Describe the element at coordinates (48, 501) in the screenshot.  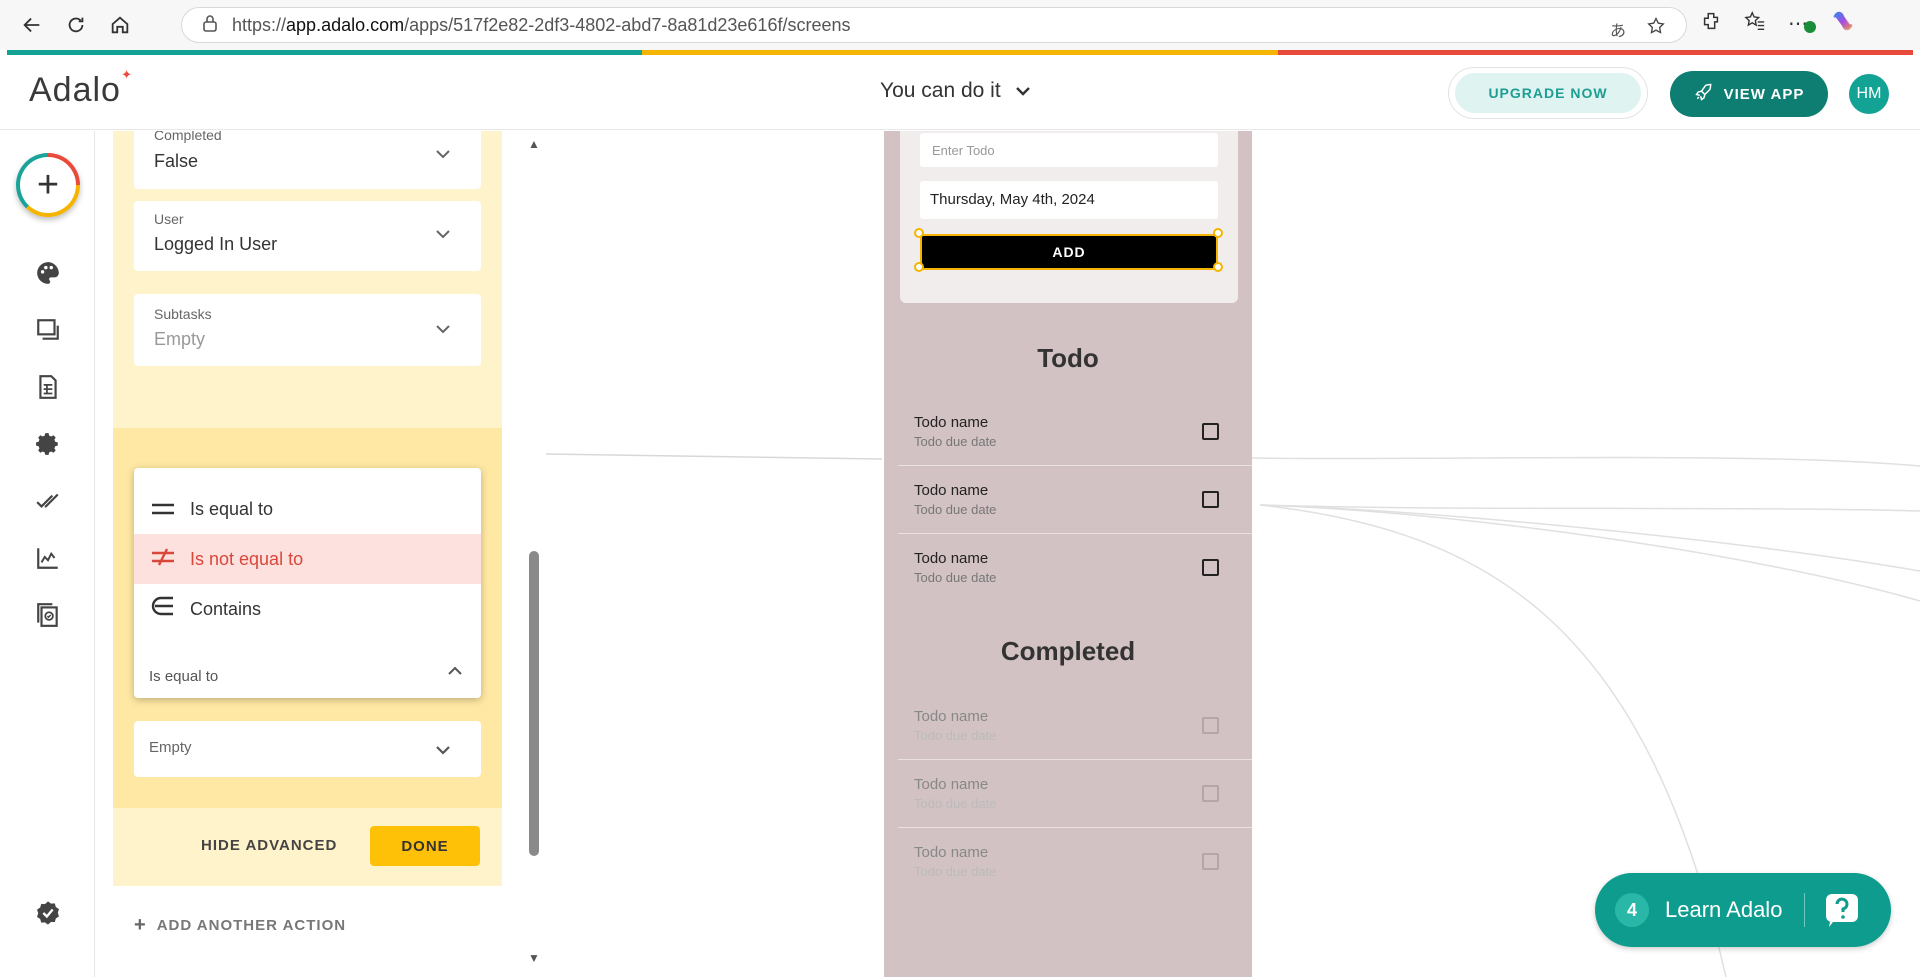
I see `publish-checkmarks-icon` at that location.